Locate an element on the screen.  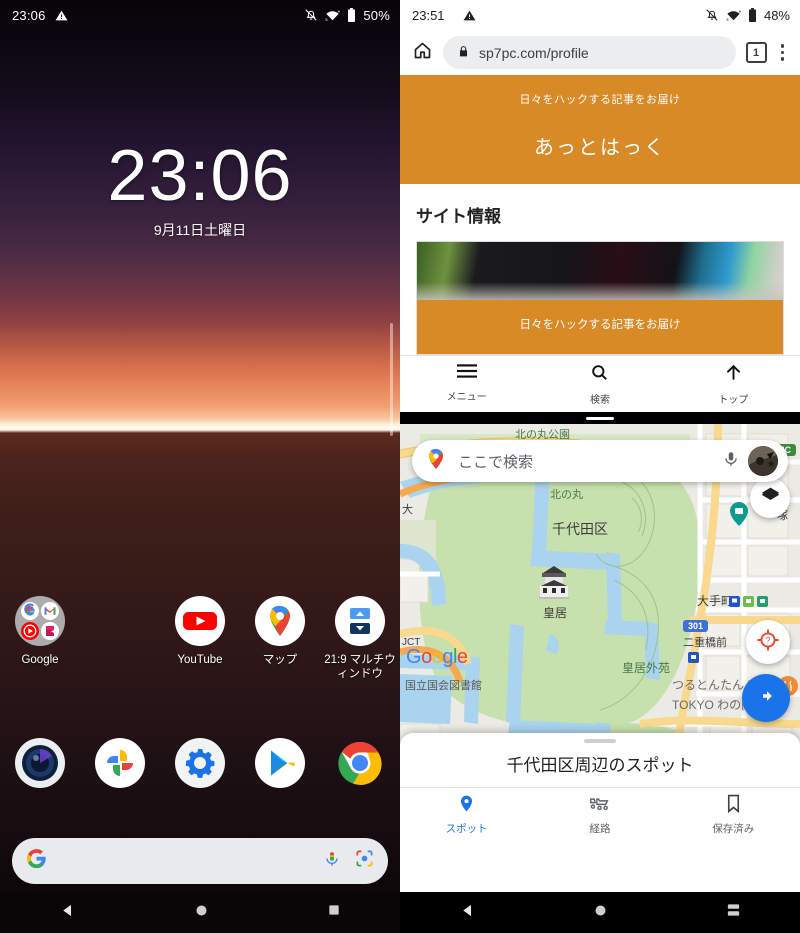
site-tagline: 日々をハックする記事をお届け is located at coordinates (600, 100).